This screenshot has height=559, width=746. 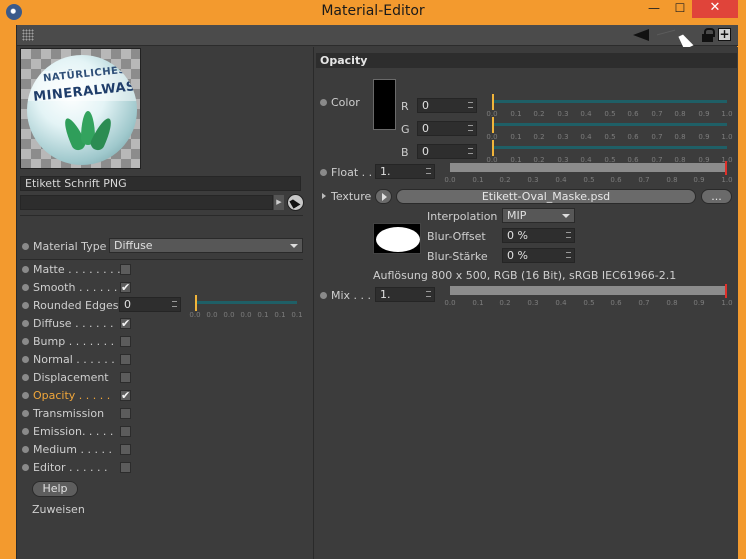 What do you see at coordinates (699, 180) in the screenshot?
I see `slider-tick-label: 0.9` at bounding box center [699, 180].